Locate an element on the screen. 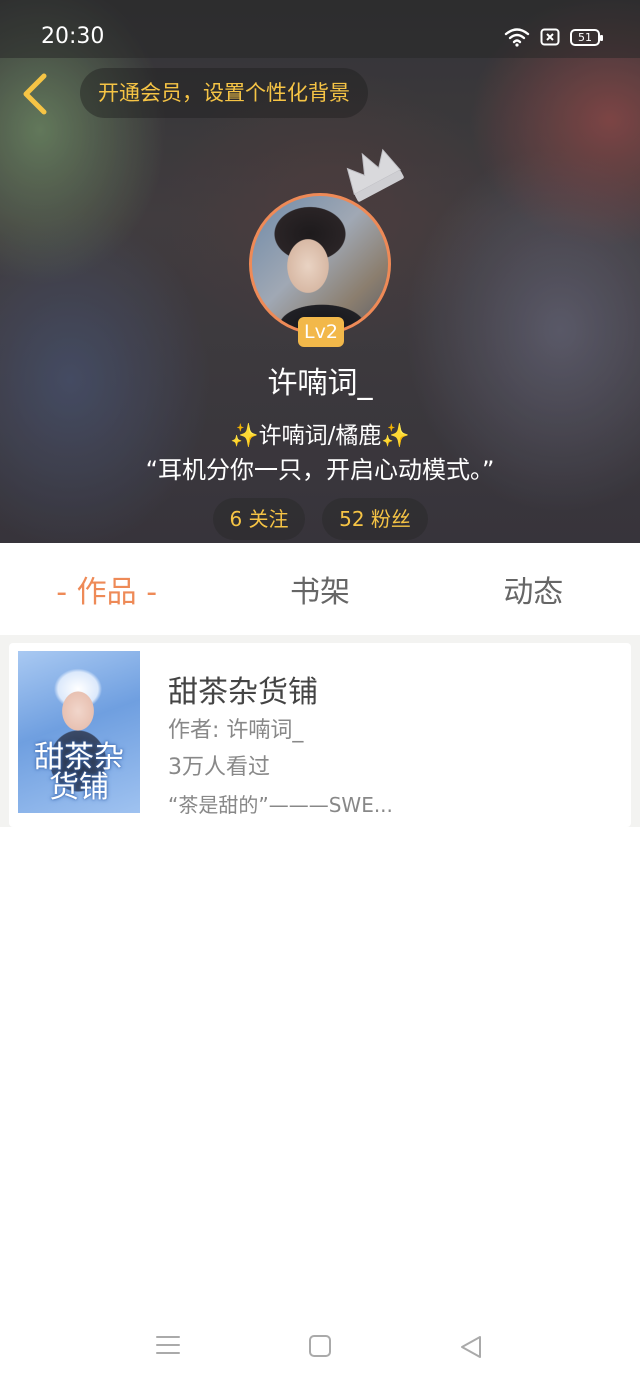  chevron-left-icon is located at coordinates (35, 94).